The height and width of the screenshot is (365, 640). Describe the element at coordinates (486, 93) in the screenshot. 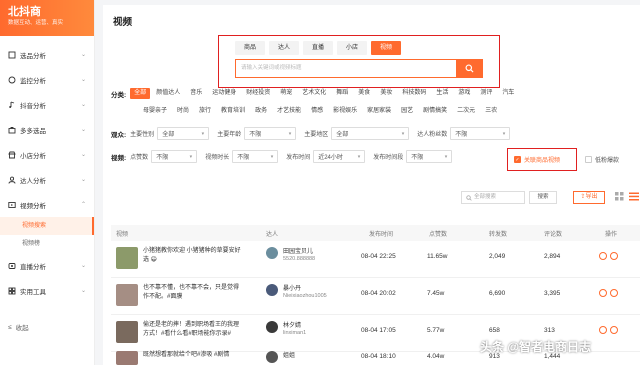

I see `category-chip: 测评` at that location.